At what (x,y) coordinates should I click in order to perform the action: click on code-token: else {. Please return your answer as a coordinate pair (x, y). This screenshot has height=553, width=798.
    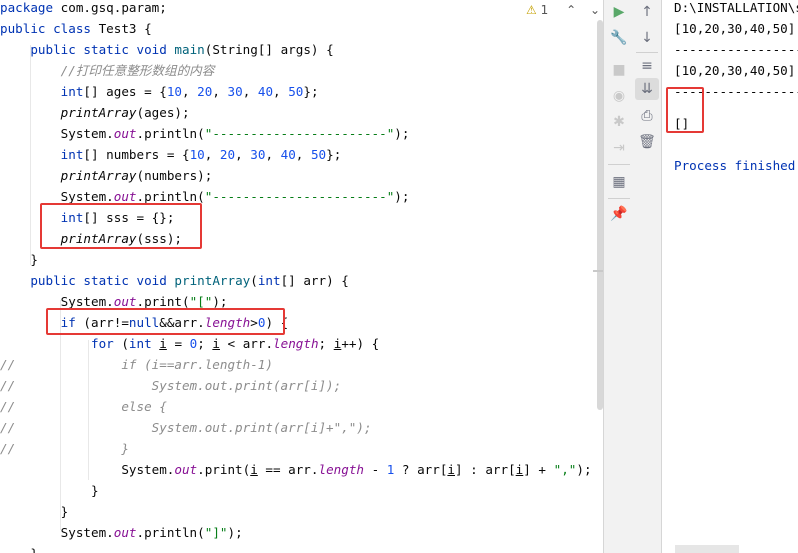
    Looking at the image, I should click on (91, 406).